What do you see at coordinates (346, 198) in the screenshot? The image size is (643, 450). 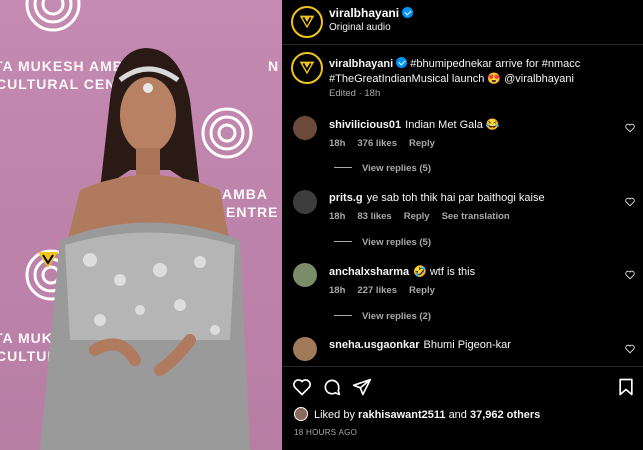 I see `comment-username: prits.g` at bounding box center [346, 198].